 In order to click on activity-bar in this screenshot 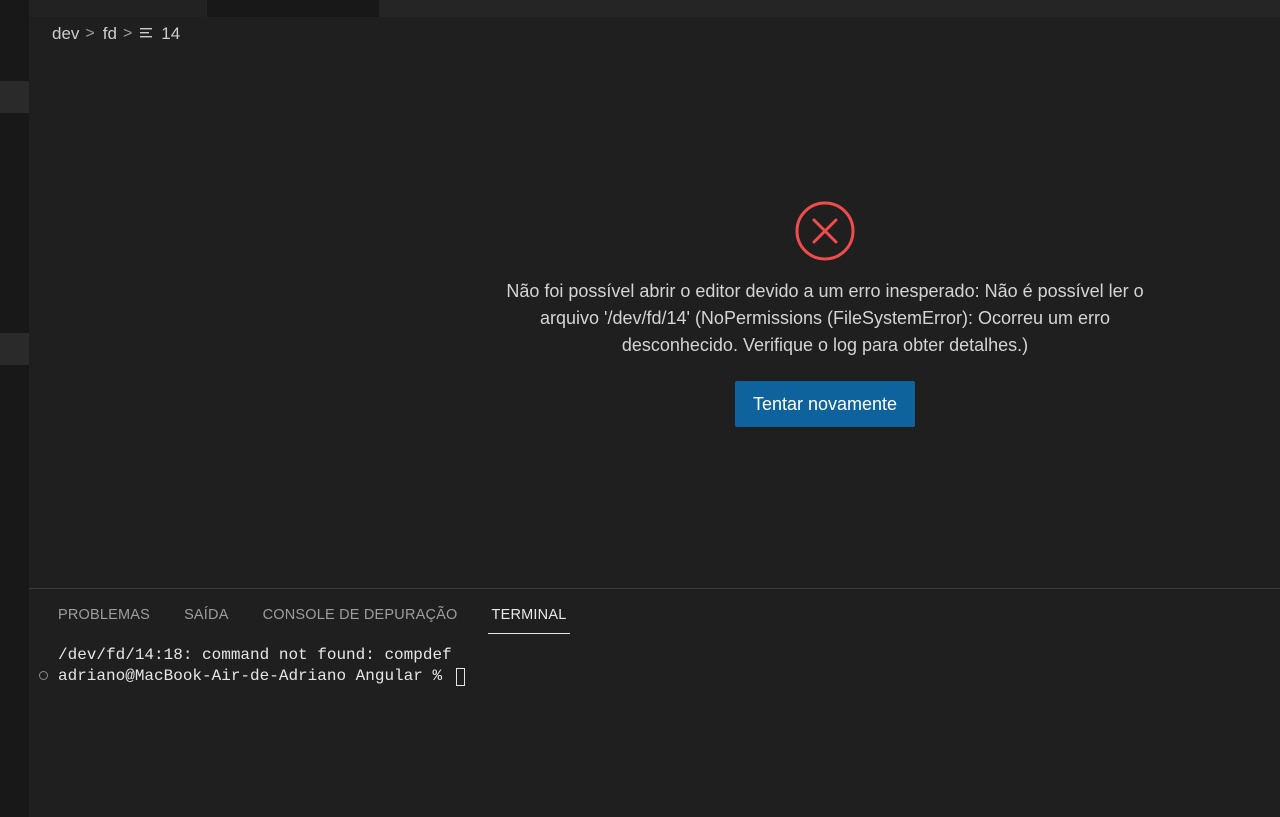, I will do `click(14, 408)`.